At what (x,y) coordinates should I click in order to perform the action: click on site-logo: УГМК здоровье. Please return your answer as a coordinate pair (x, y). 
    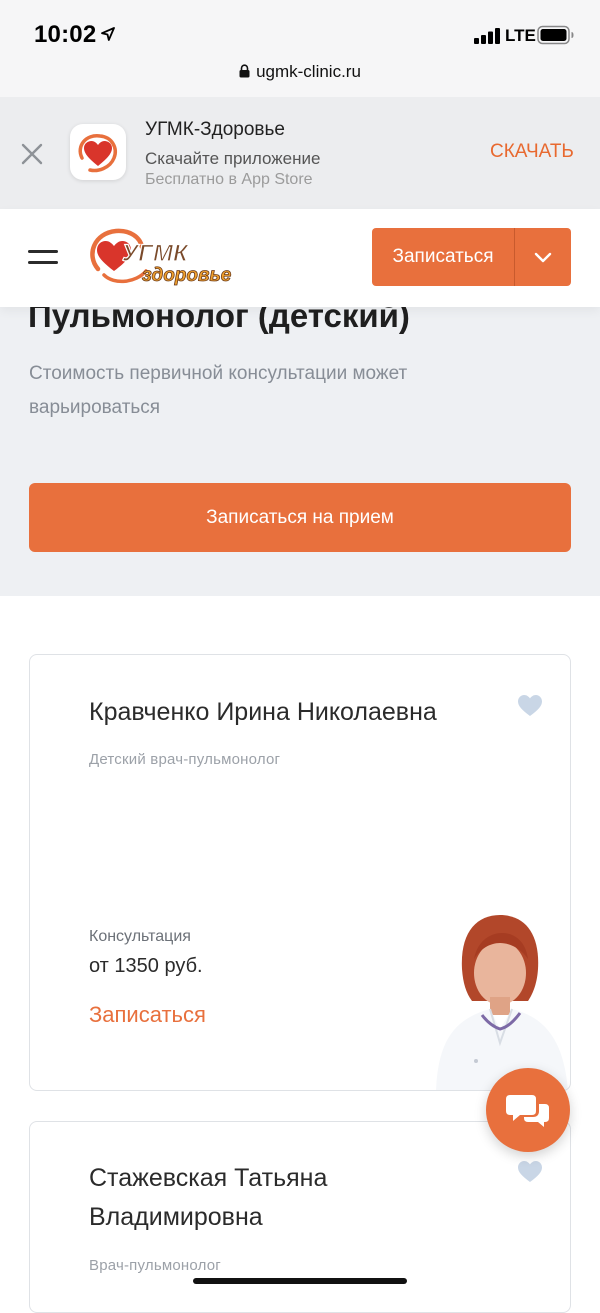
    Looking at the image, I should click on (170, 256).